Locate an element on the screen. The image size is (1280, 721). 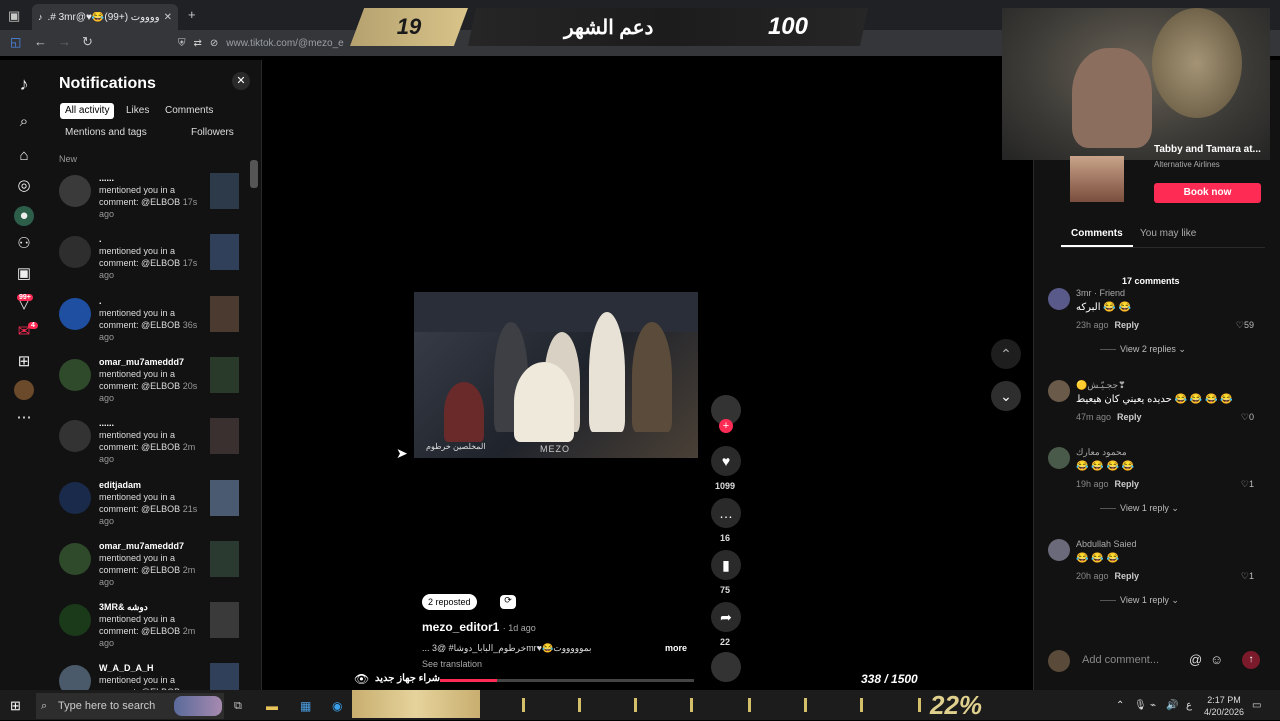
home-icon: ⌂ is located at coordinates (24, 156).